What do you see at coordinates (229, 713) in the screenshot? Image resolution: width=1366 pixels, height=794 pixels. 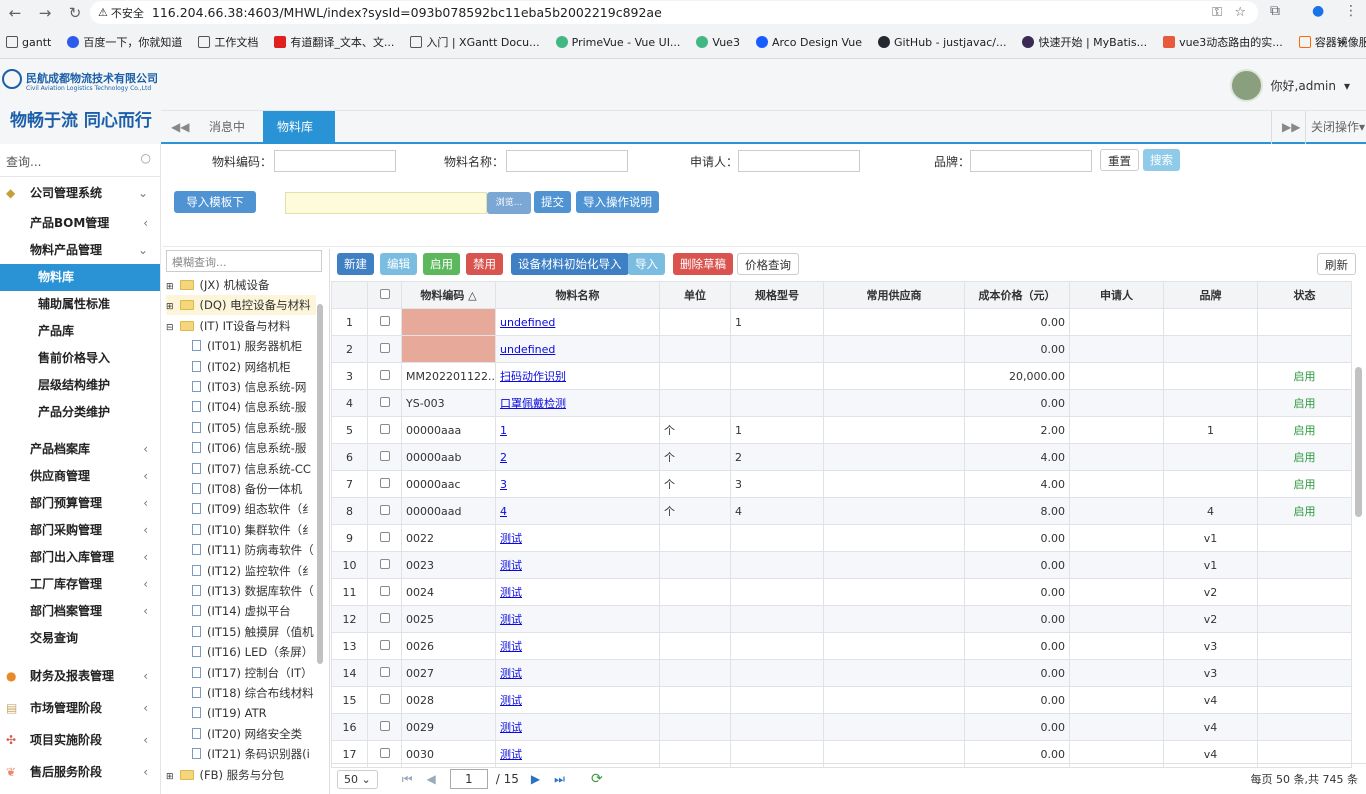 I see `tree-node: (IT19) ATR` at bounding box center [229, 713].